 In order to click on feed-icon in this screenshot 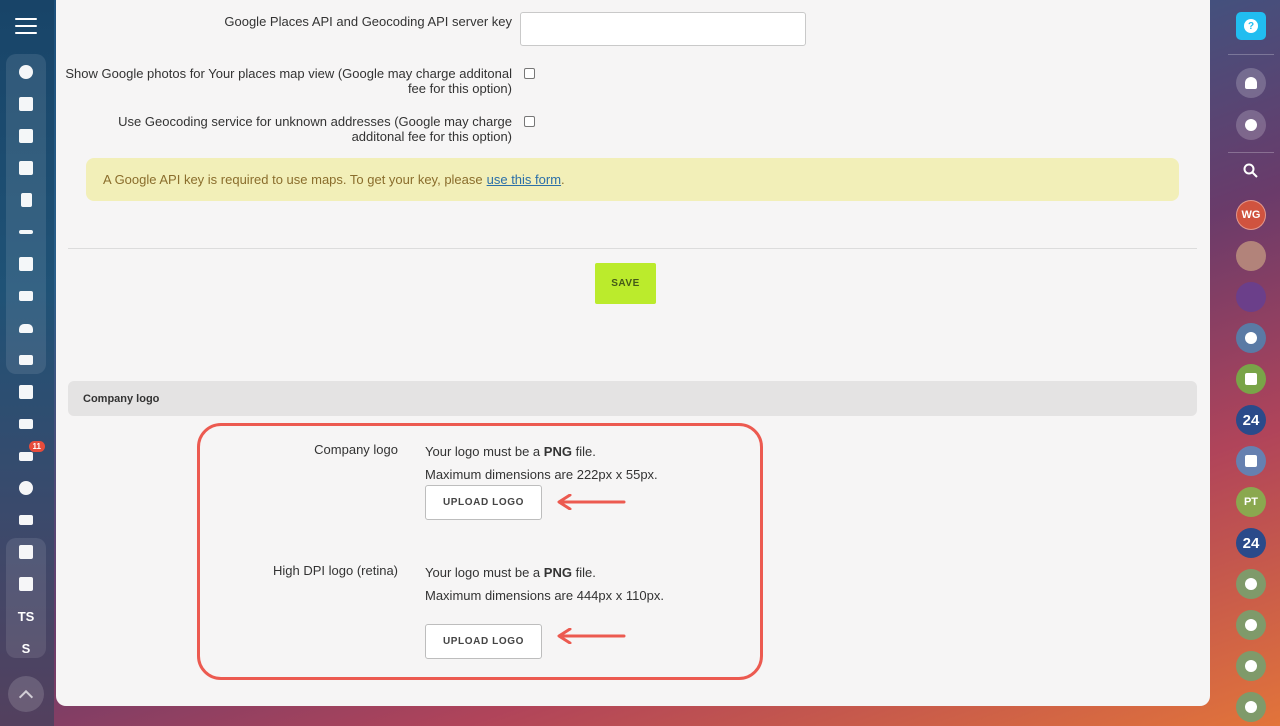, I will do `click(26, 72)`.